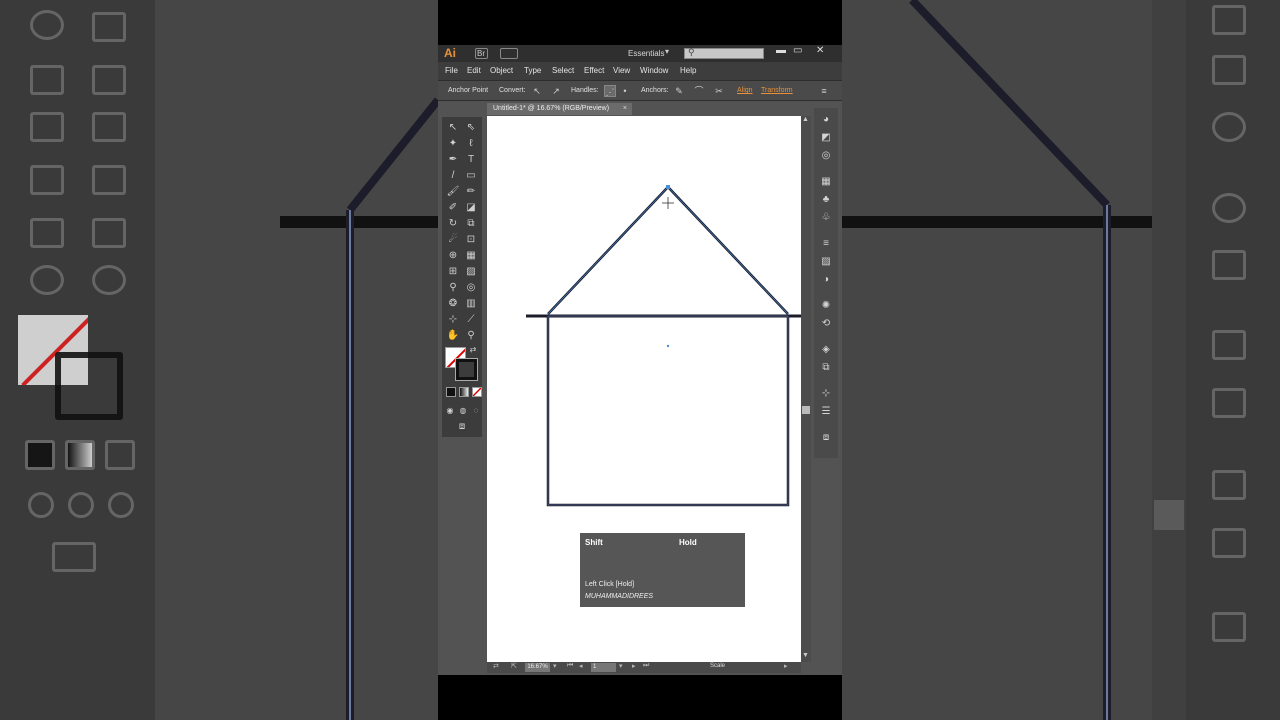 This screenshot has height=720, width=1280. What do you see at coordinates (745, 90) in the screenshot?
I see `align-link: Align` at bounding box center [745, 90].